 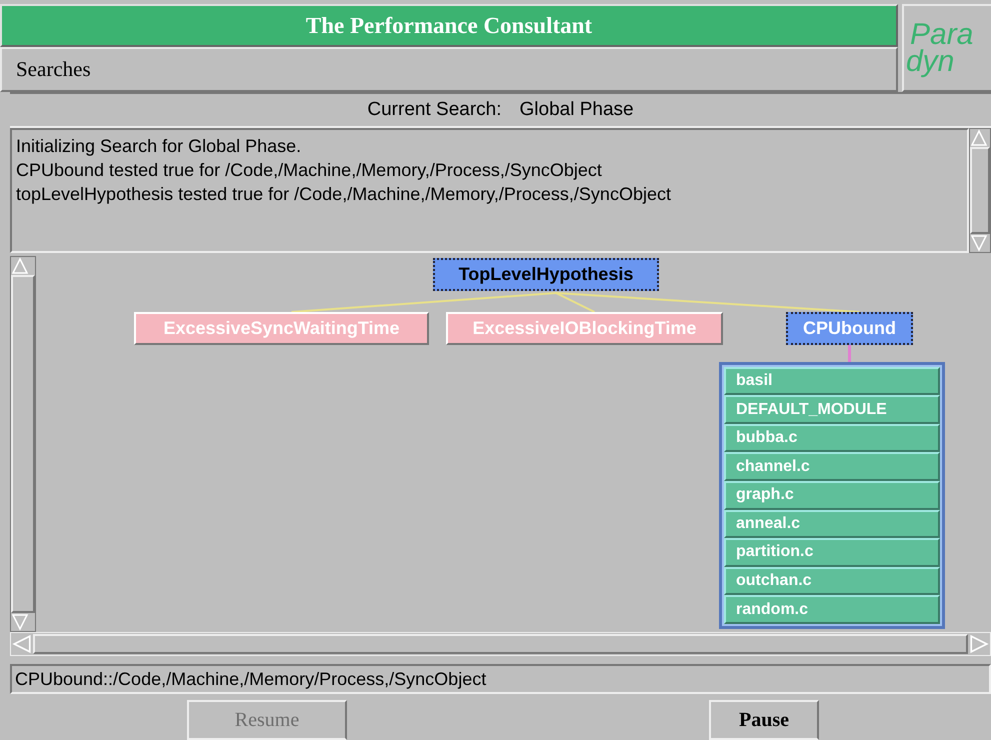 I want to click on hypothesis-node: TopLevelHypothesis, so click(x=546, y=274).